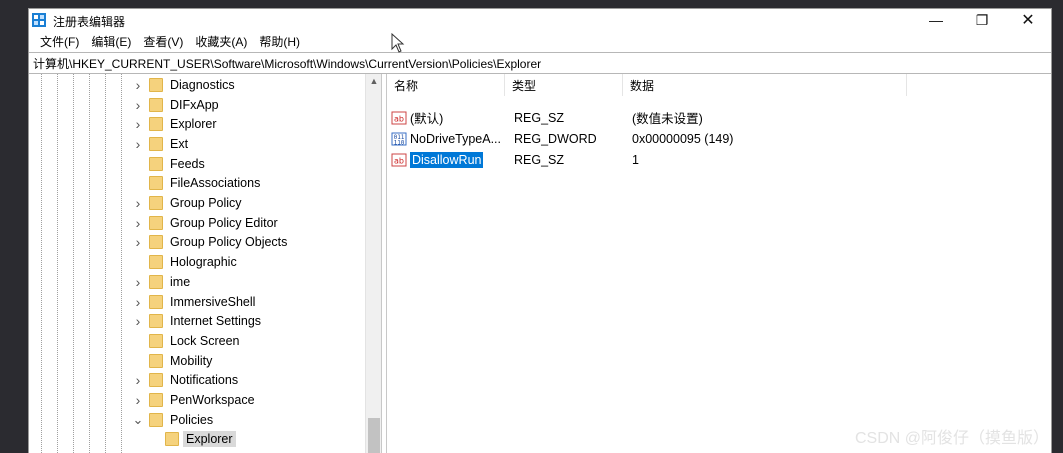 This screenshot has height=453, width=1063. What do you see at coordinates (667, 119) in the screenshot?
I see `value-data: (数值未设置)` at bounding box center [667, 119].